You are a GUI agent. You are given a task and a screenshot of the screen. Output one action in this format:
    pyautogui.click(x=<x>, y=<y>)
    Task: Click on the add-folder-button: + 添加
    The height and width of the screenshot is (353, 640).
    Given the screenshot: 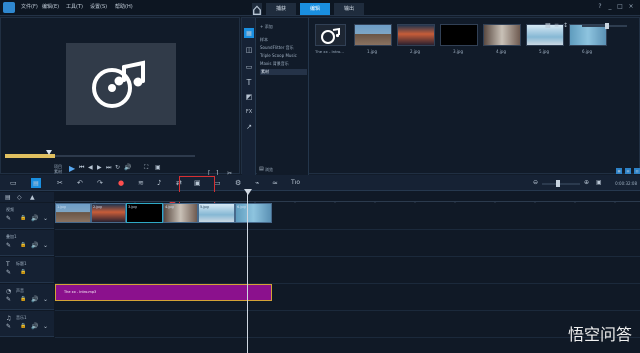 What is the action you would take?
    pyautogui.click(x=266, y=27)
    